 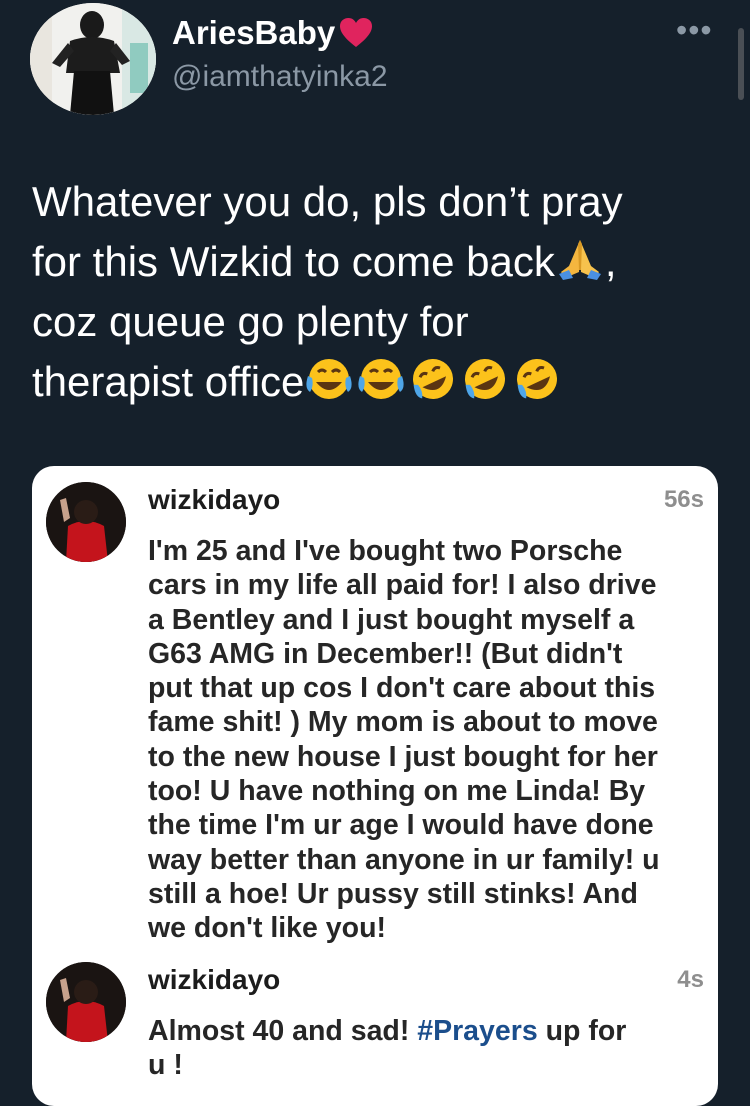 What do you see at coordinates (690, 979) in the screenshot?
I see `comment-time: 4s` at bounding box center [690, 979].